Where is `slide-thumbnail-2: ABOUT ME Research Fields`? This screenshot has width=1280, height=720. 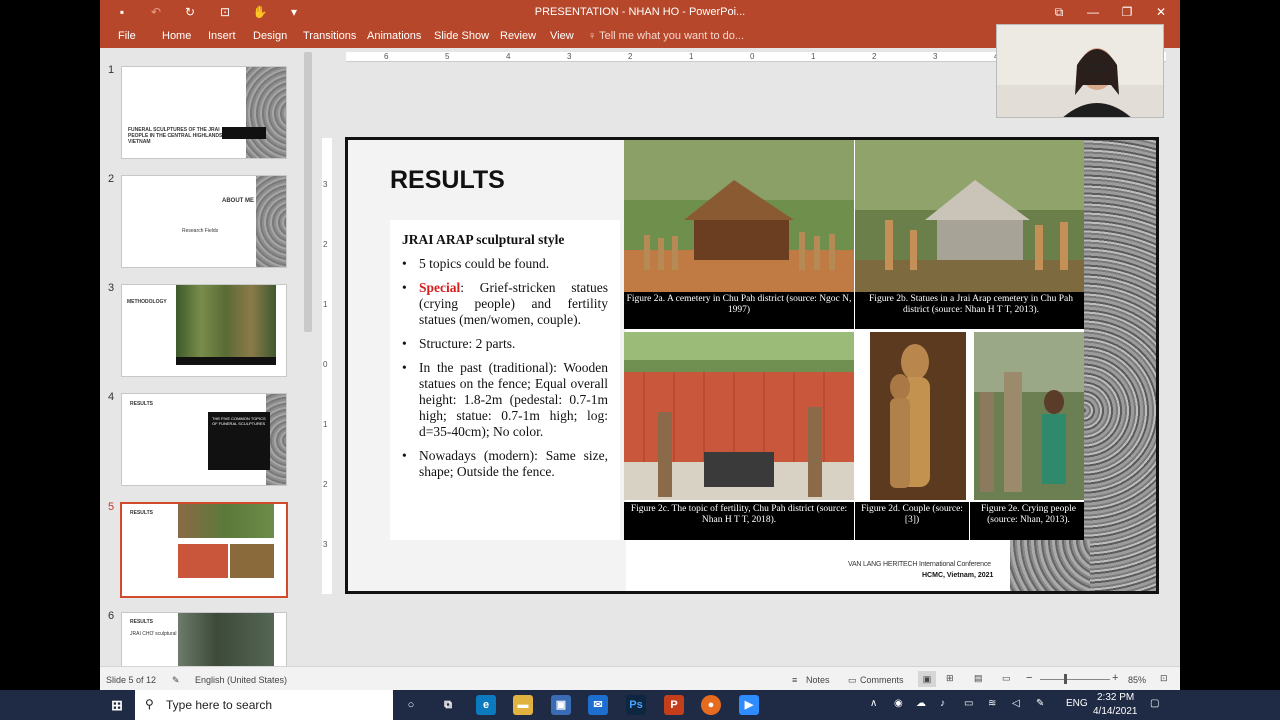
slide-thumbnail-2: ABOUT ME Research Fields is located at coordinates (204, 221).